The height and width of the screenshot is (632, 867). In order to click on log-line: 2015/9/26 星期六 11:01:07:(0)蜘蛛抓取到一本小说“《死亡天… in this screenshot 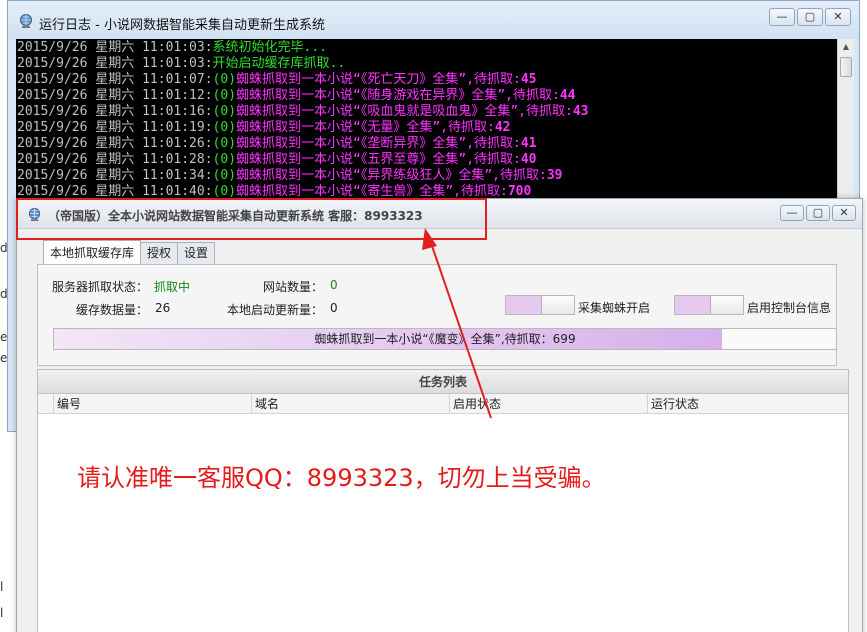, I will do `click(427, 80)`.